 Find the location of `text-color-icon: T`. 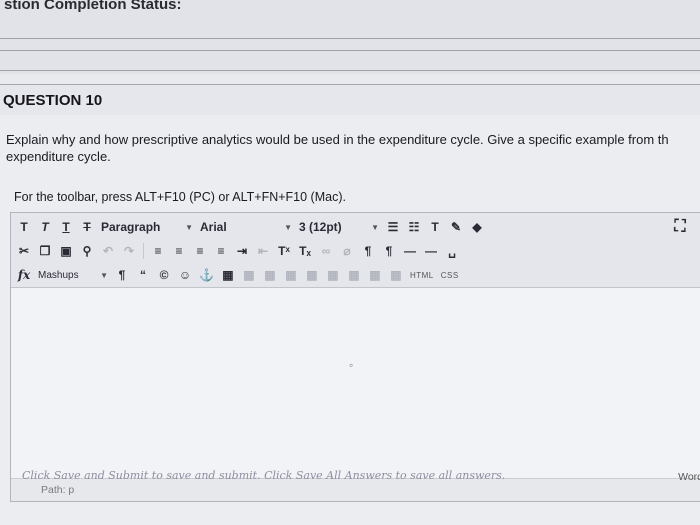

text-color-icon: T is located at coordinates (435, 227).